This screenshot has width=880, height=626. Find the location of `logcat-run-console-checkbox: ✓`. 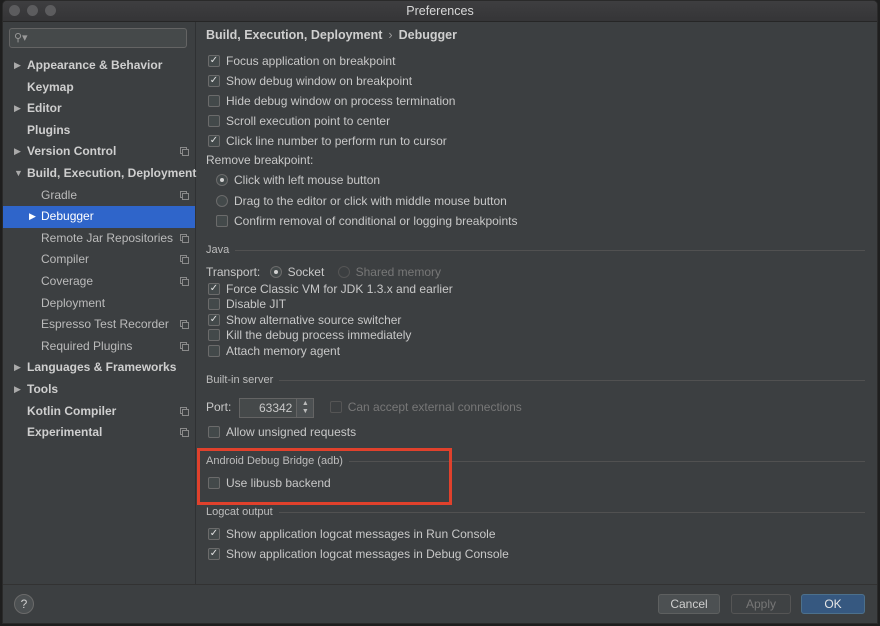

logcat-run-console-checkbox: ✓ is located at coordinates (214, 533).